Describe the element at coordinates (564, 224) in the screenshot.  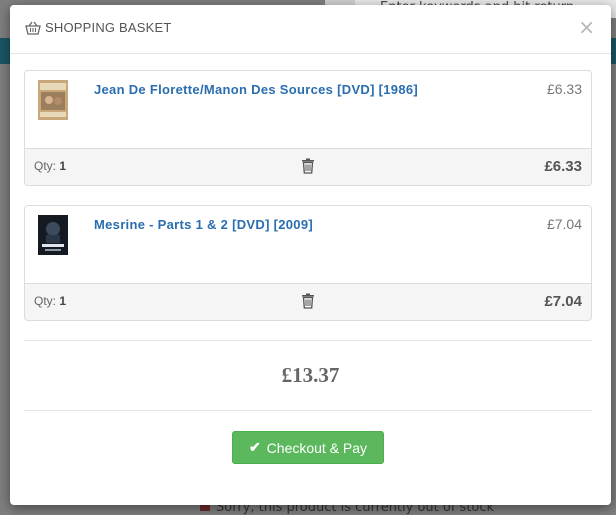
I see `unit-price: £7.04` at that location.